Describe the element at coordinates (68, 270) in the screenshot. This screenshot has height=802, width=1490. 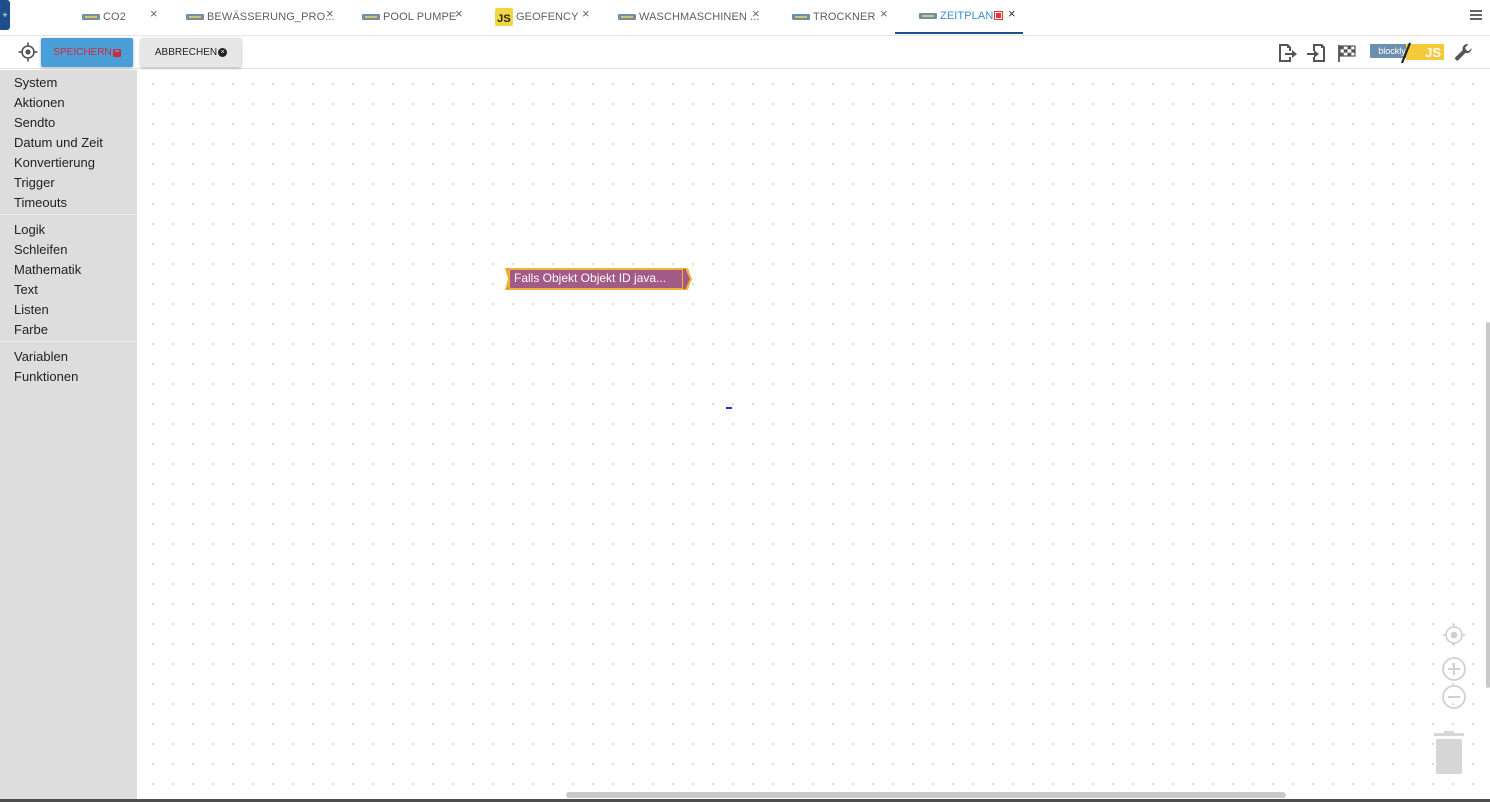
I see `toolbox-item-mathematik: Mathematik` at that location.